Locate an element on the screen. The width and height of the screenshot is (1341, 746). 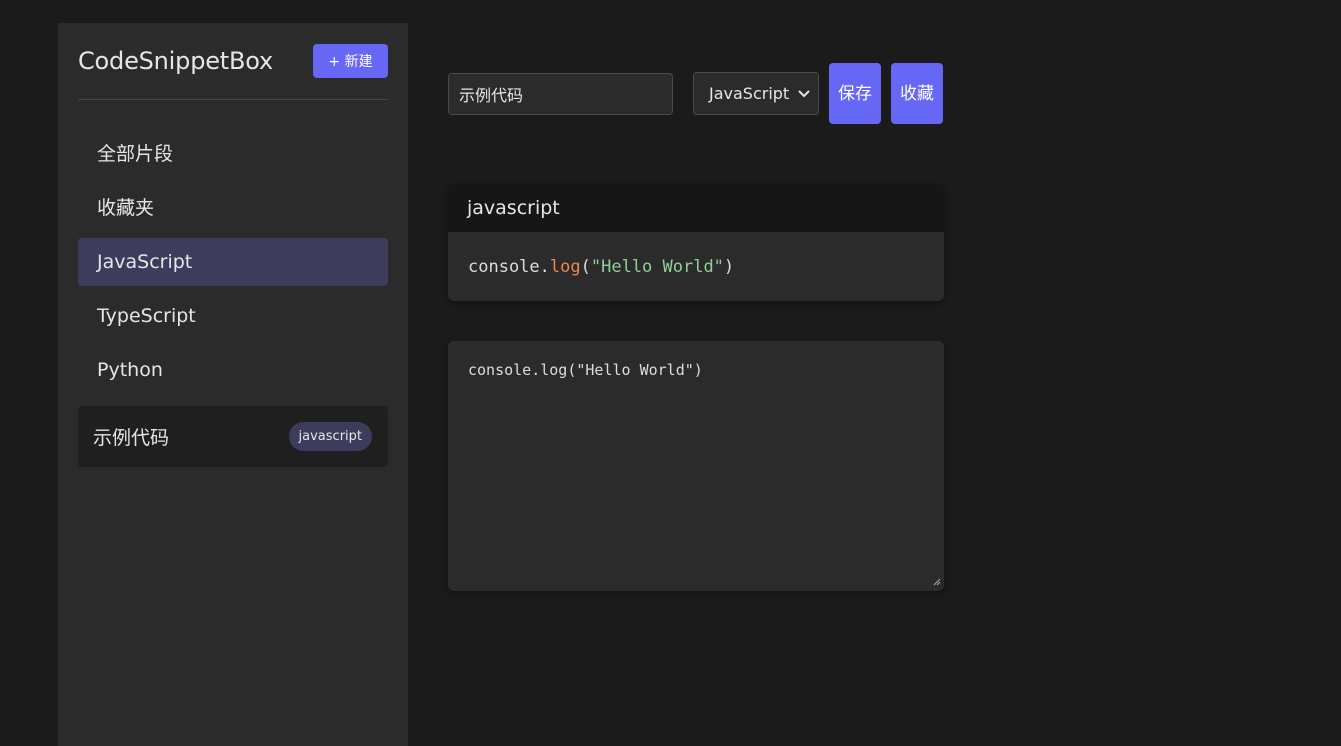
save-button: 保存 is located at coordinates (855, 93).